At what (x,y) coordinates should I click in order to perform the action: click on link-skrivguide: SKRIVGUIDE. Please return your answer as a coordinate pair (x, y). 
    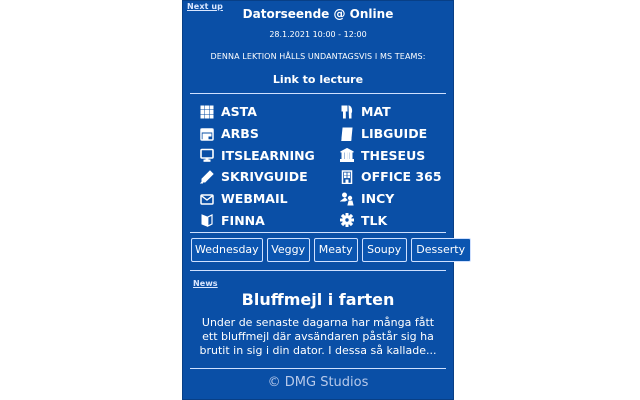
    Looking at the image, I should click on (270, 177).